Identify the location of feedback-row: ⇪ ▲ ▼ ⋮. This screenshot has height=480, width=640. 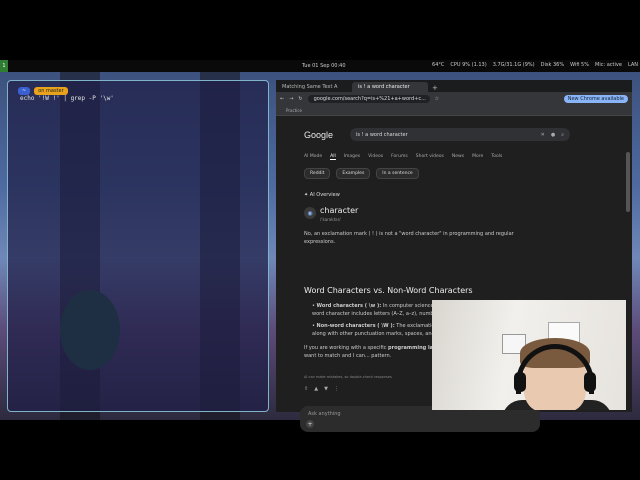
(321, 389).